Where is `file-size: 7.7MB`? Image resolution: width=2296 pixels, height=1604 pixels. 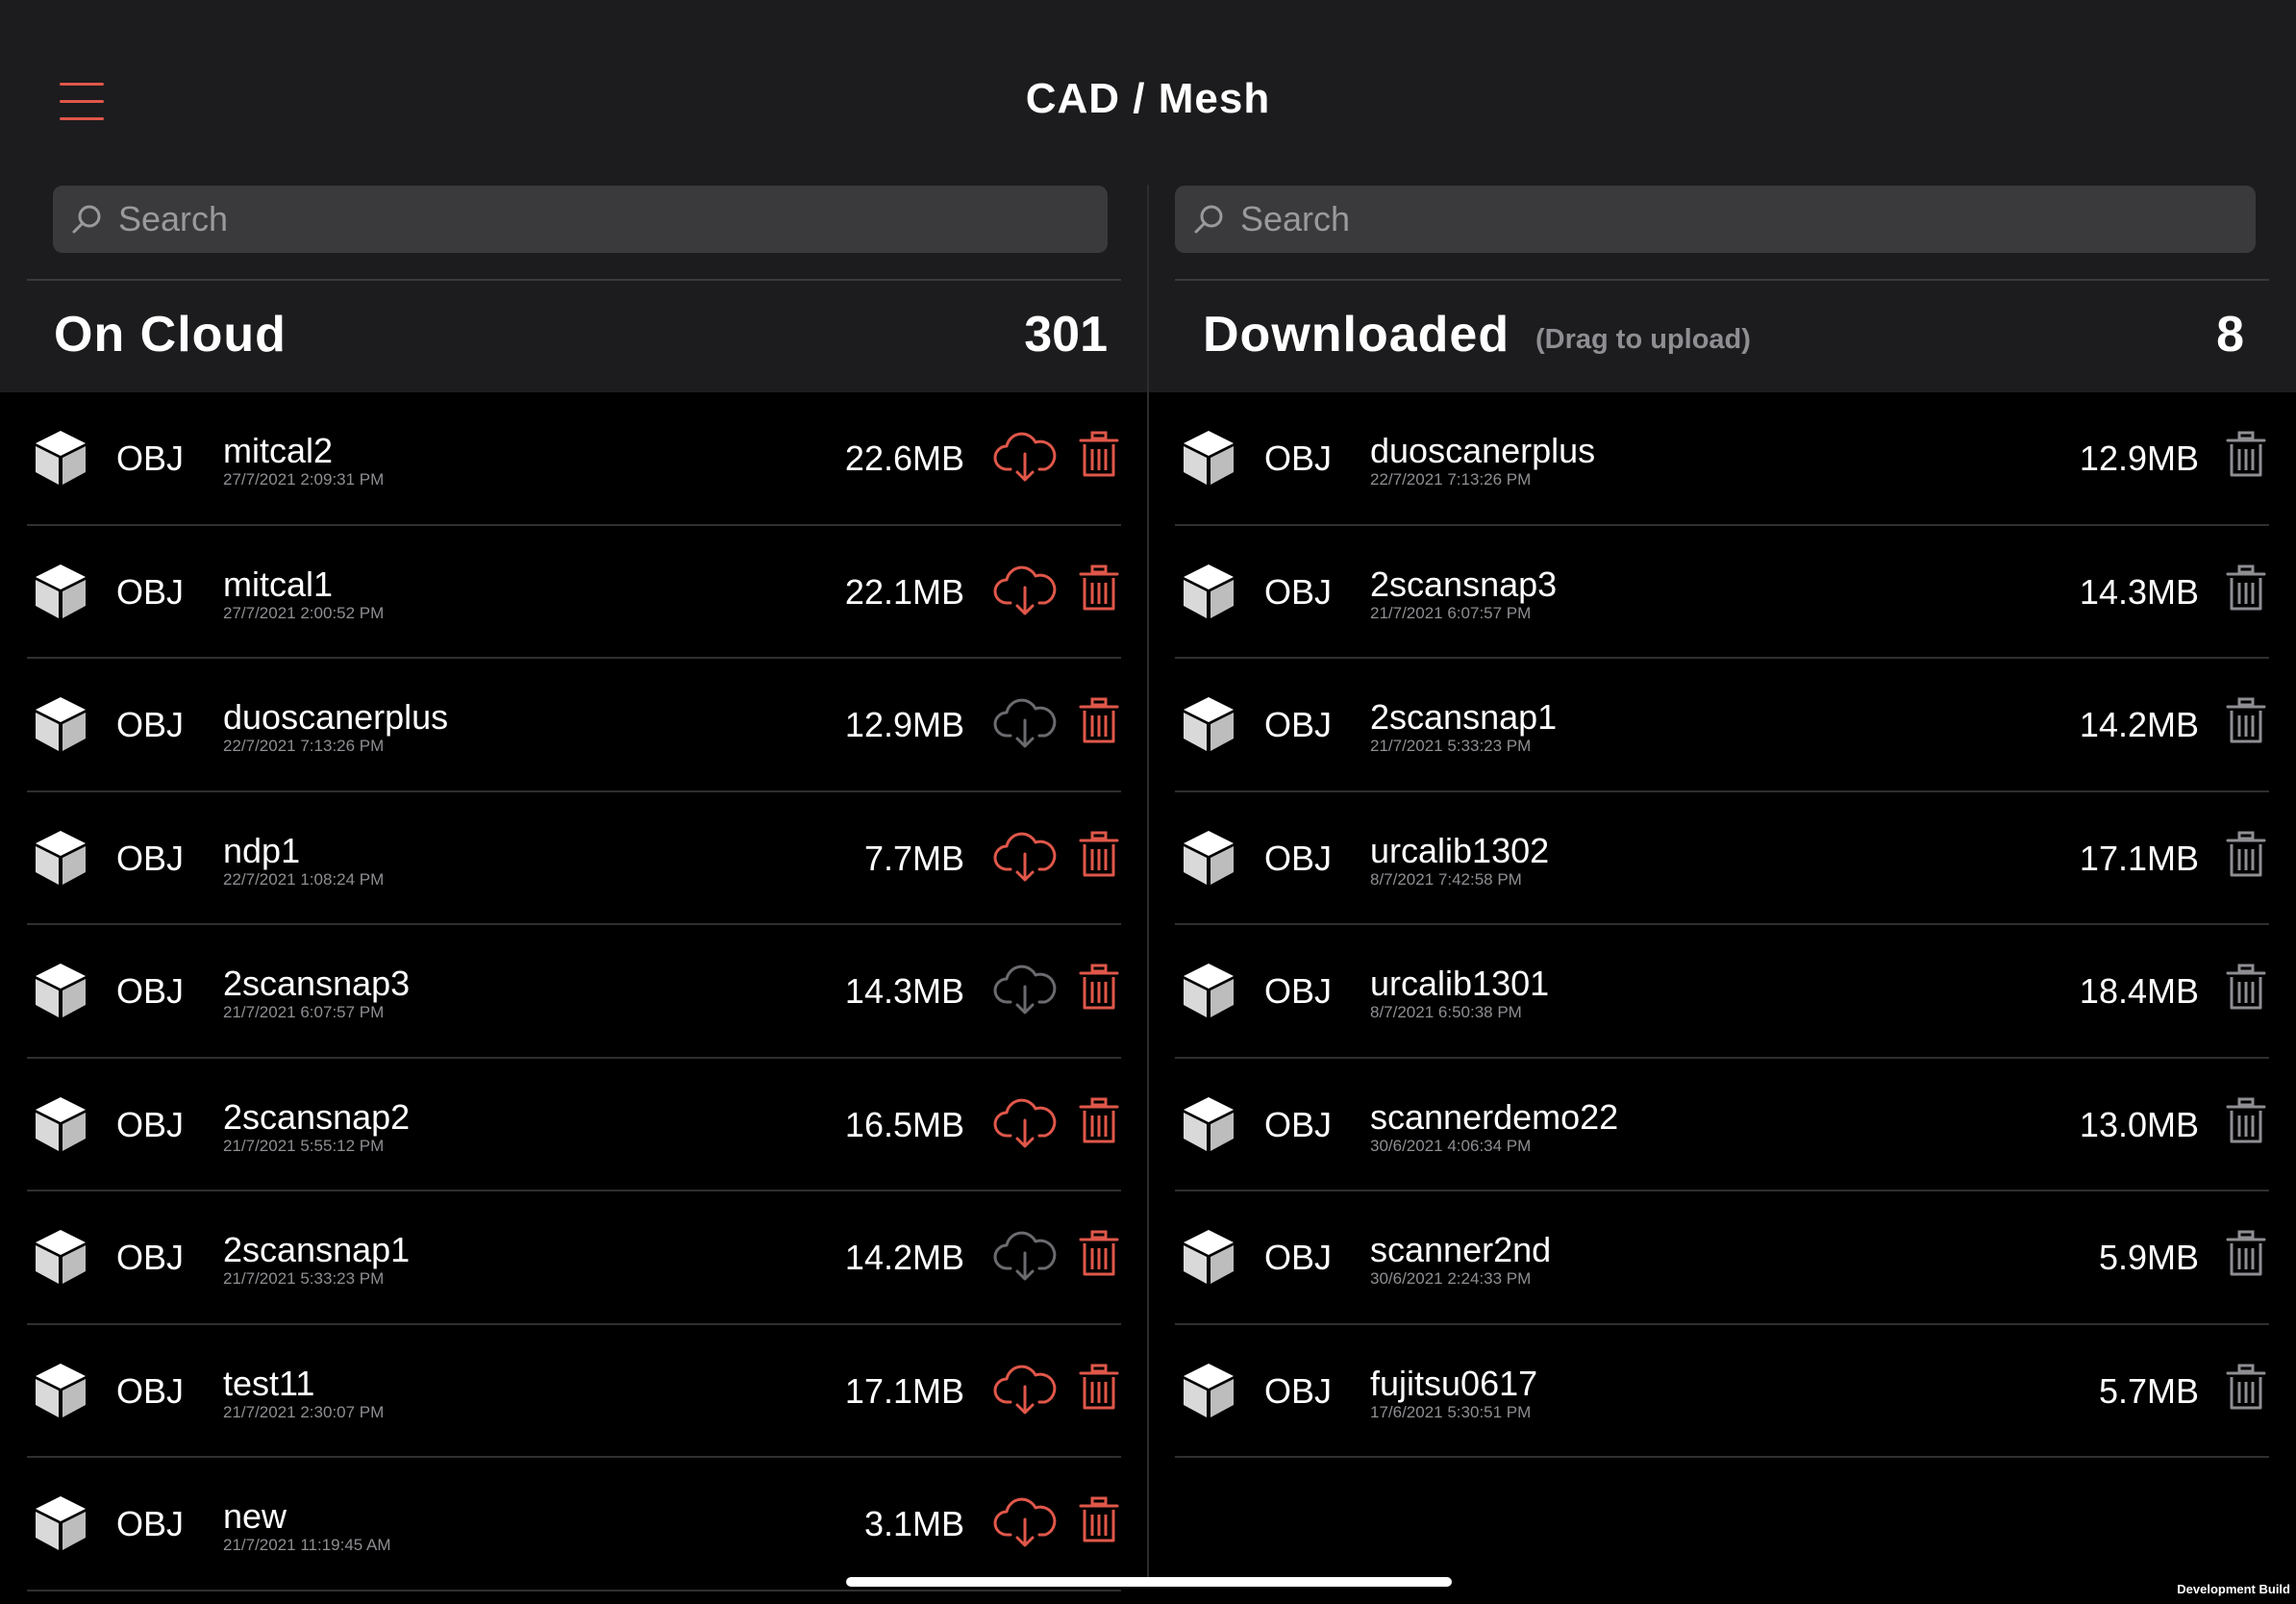 file-size: 7.7MB is located at coordinates (913, 858).